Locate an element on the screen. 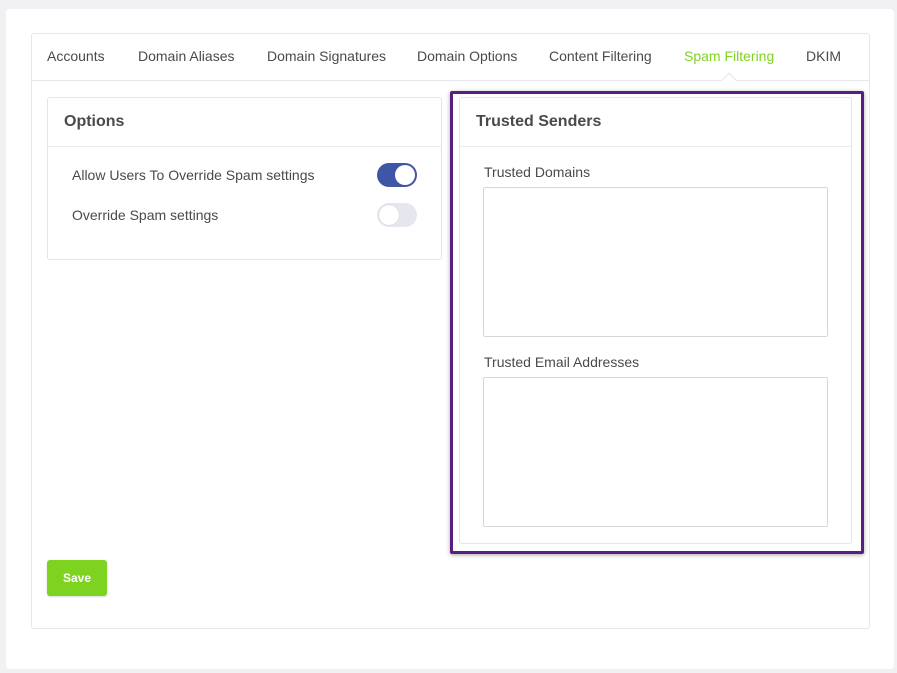  allow-users-override-toggle is located at coordinates (397, 175).